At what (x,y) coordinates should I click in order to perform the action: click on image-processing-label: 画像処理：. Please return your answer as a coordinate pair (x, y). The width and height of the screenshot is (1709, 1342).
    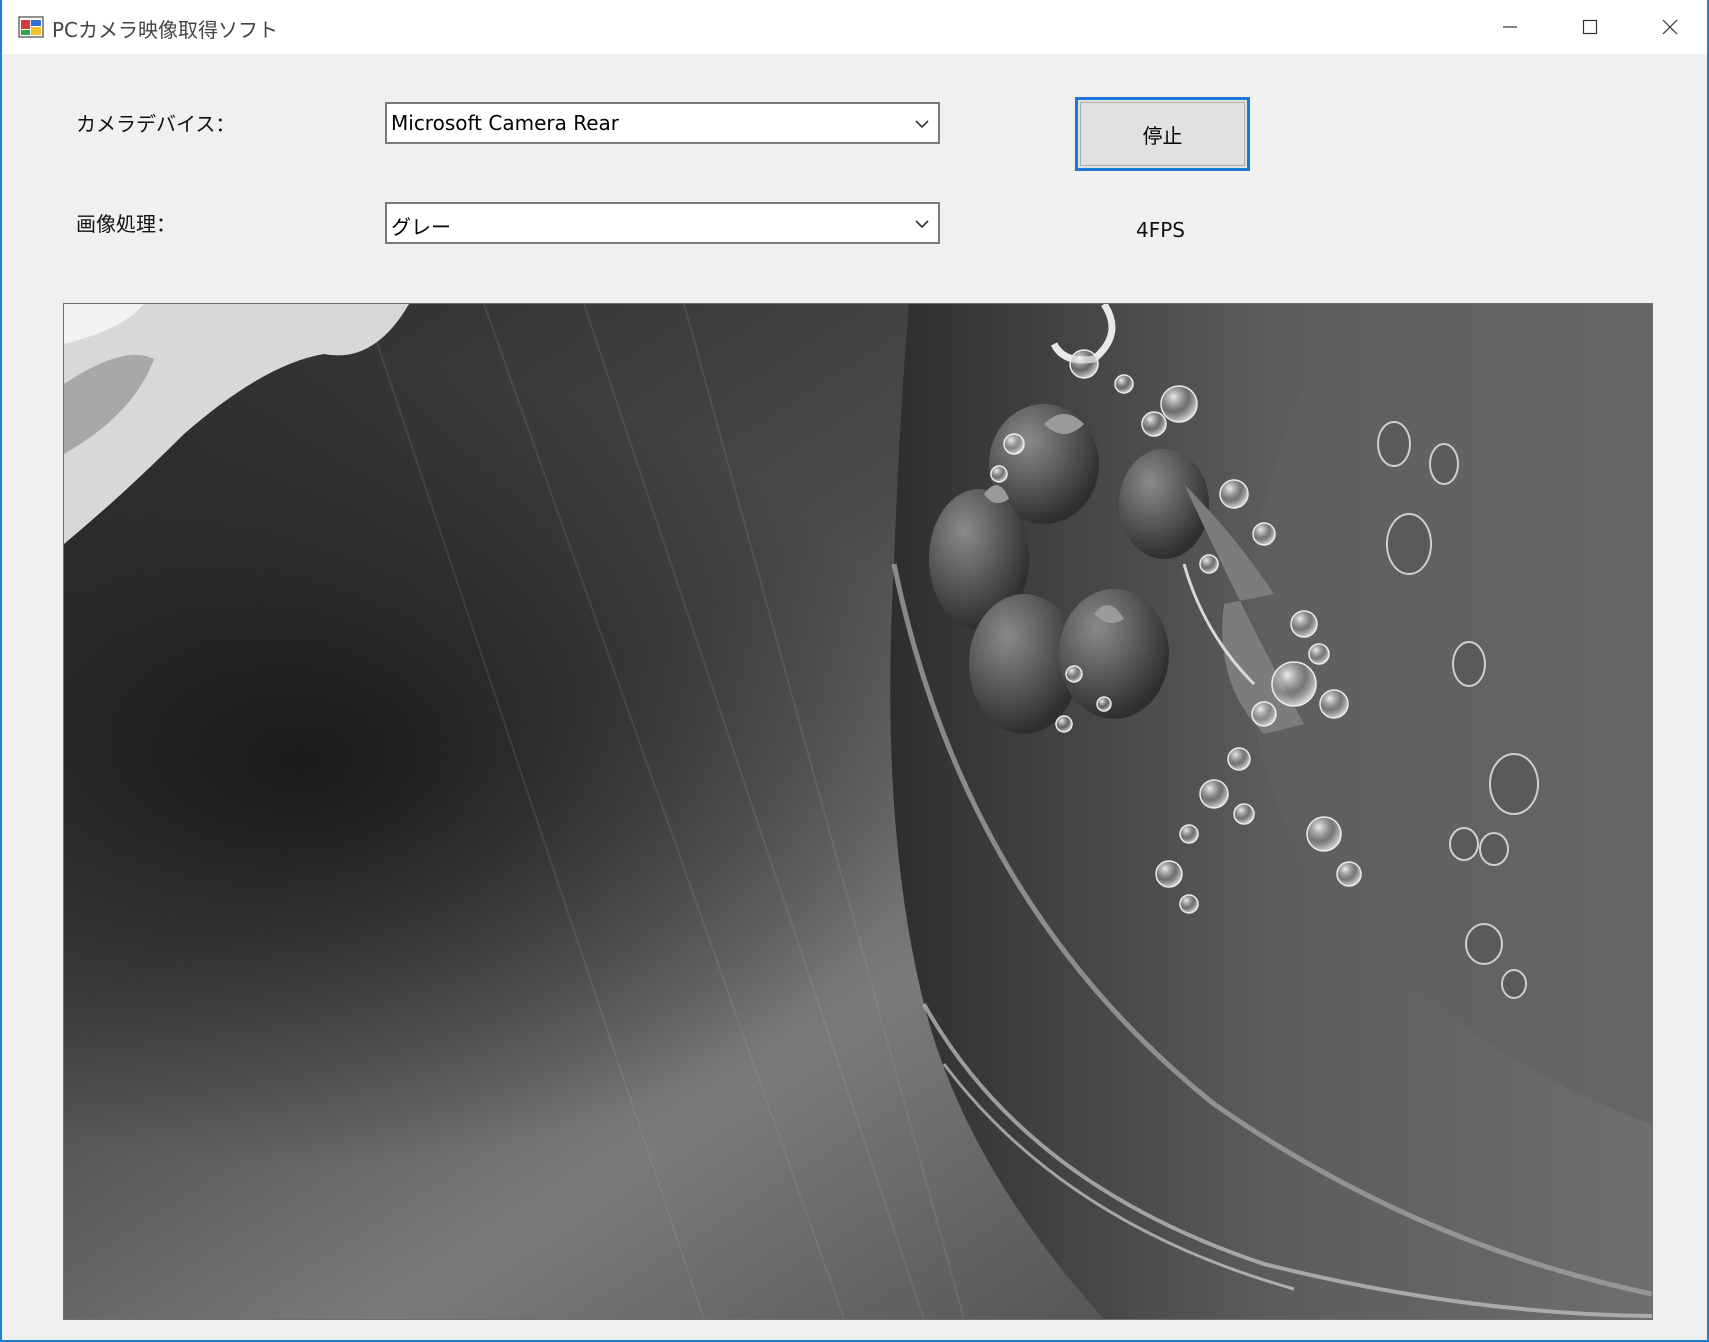
    Looking at the image, I should click on (126, 224).